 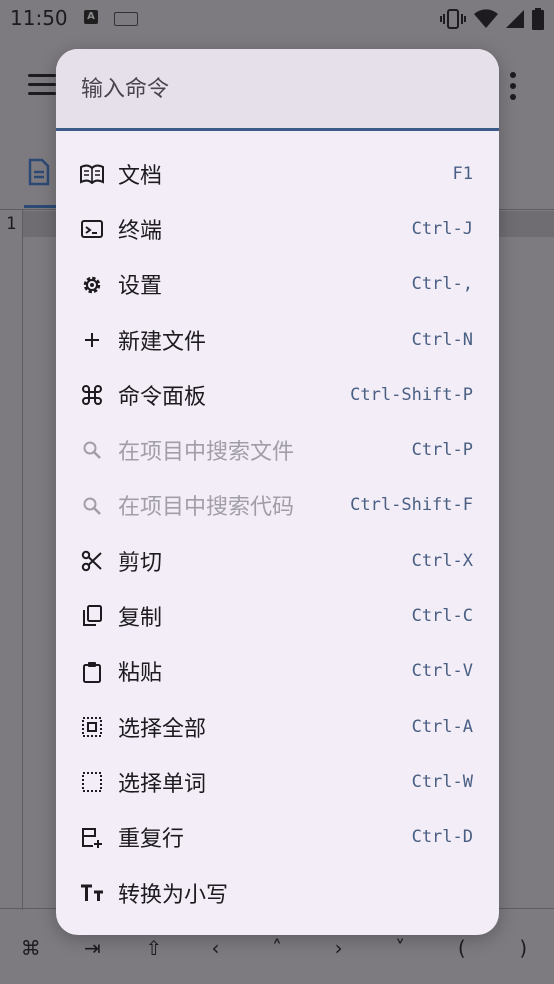 I want to click on command-shortcut: Ctrl-V, so click(x=442, y=671).